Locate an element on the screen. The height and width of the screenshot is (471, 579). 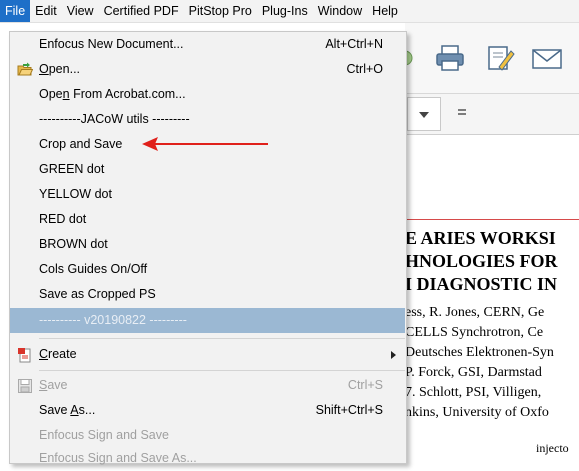
menu-pitstop-pro: PitStop Pro is located at coordinates (220, 11).